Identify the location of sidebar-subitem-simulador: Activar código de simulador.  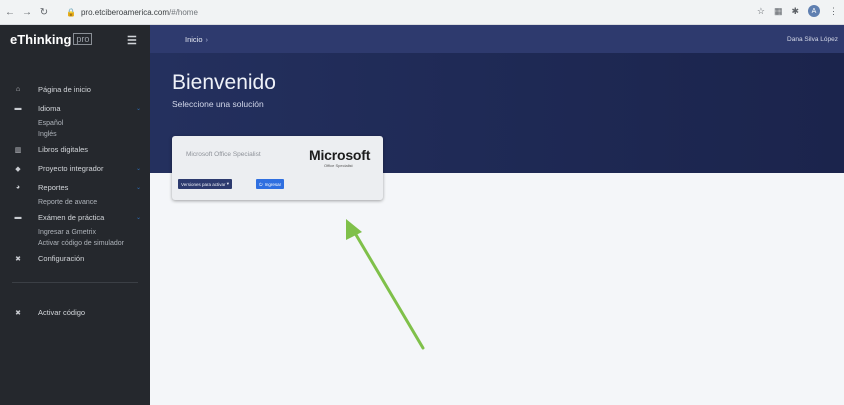
(75, 243).